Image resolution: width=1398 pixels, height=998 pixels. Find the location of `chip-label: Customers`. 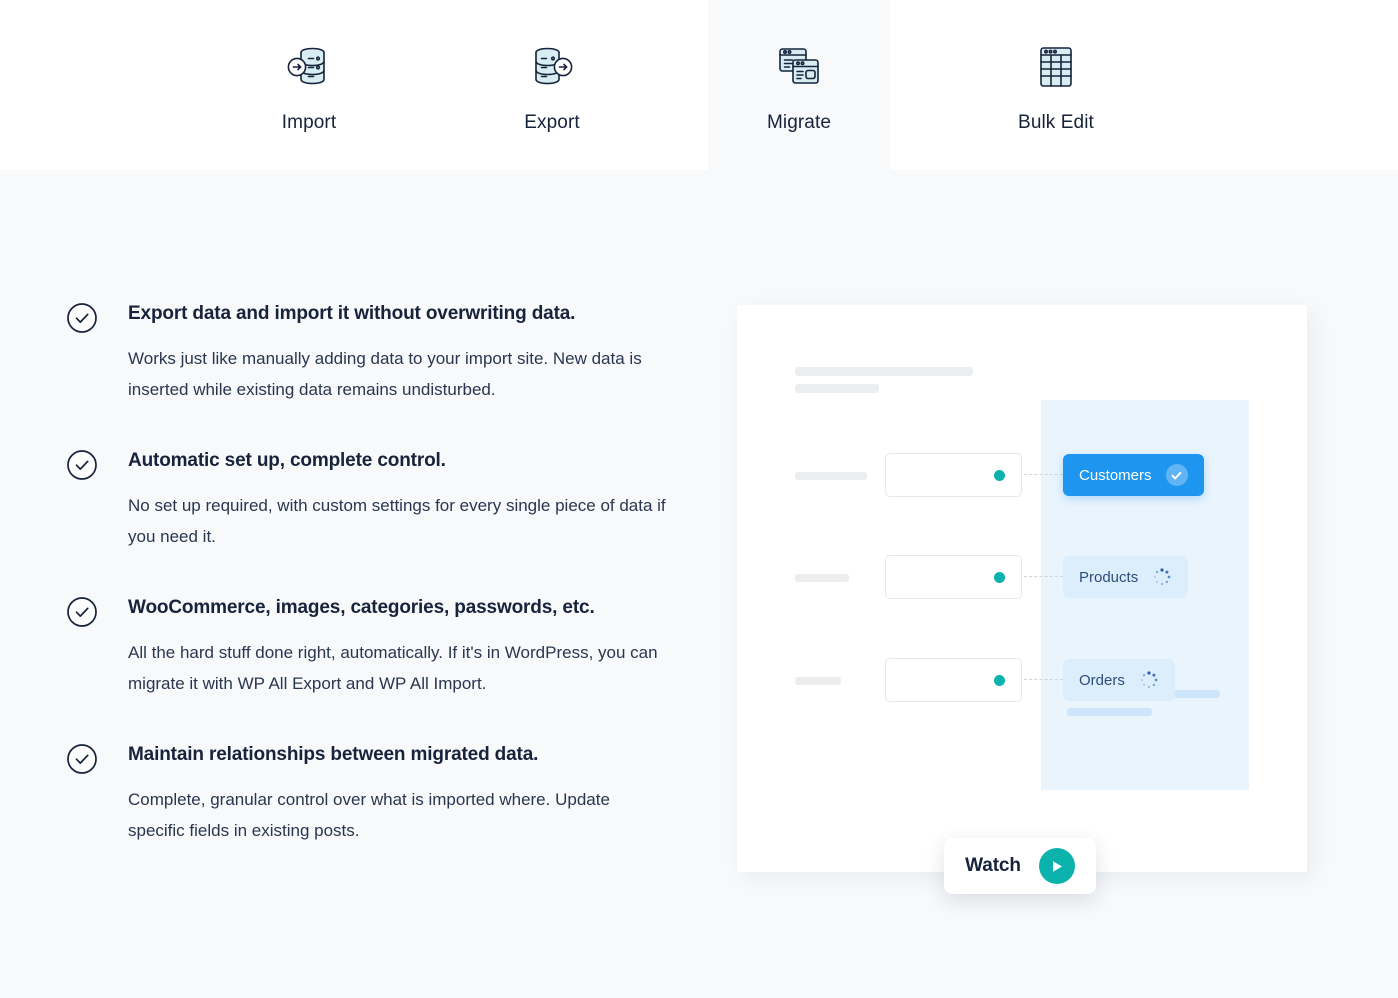

chip-label: Customers is located at coordinates (1115, 475).